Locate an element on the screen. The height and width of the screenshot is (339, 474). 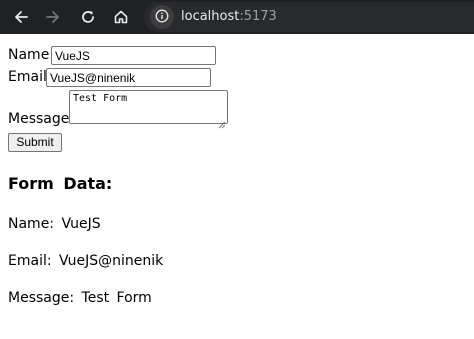
browser-toolbar: localhost:5173 is located at coordinates (237, 17).